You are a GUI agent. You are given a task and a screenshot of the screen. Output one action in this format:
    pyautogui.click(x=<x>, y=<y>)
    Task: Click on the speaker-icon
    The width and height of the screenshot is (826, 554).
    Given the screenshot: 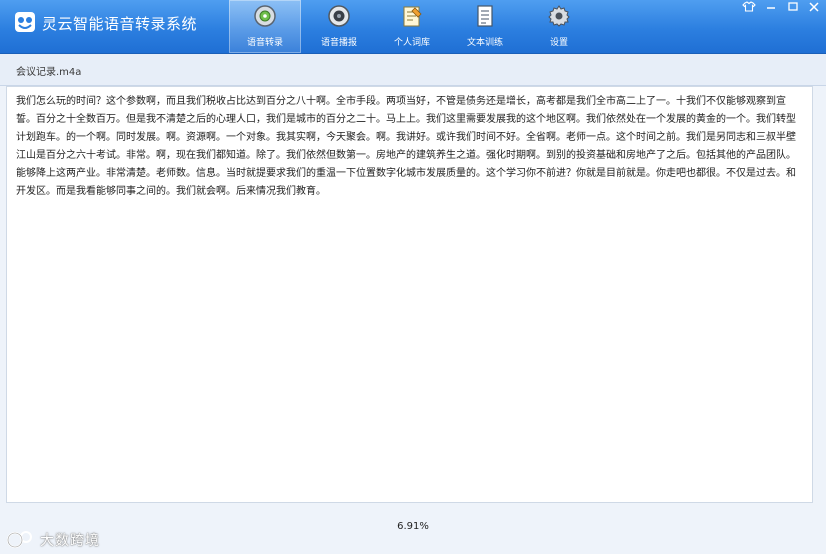 What is the action you would take?
    pyautogui.click(x=339, y=16)
    